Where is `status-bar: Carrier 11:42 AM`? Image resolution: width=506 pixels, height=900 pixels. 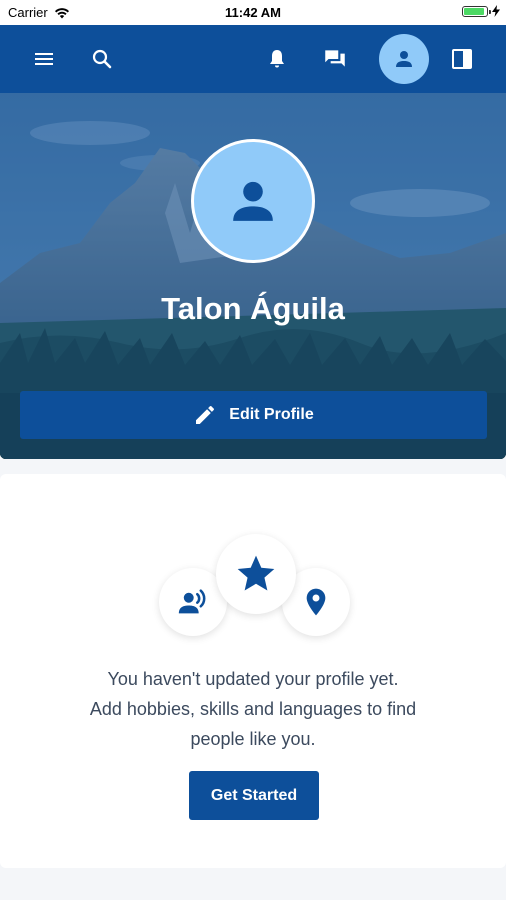
status-bar: Carrier 11:42 AM is located at coordinates (253, 12).